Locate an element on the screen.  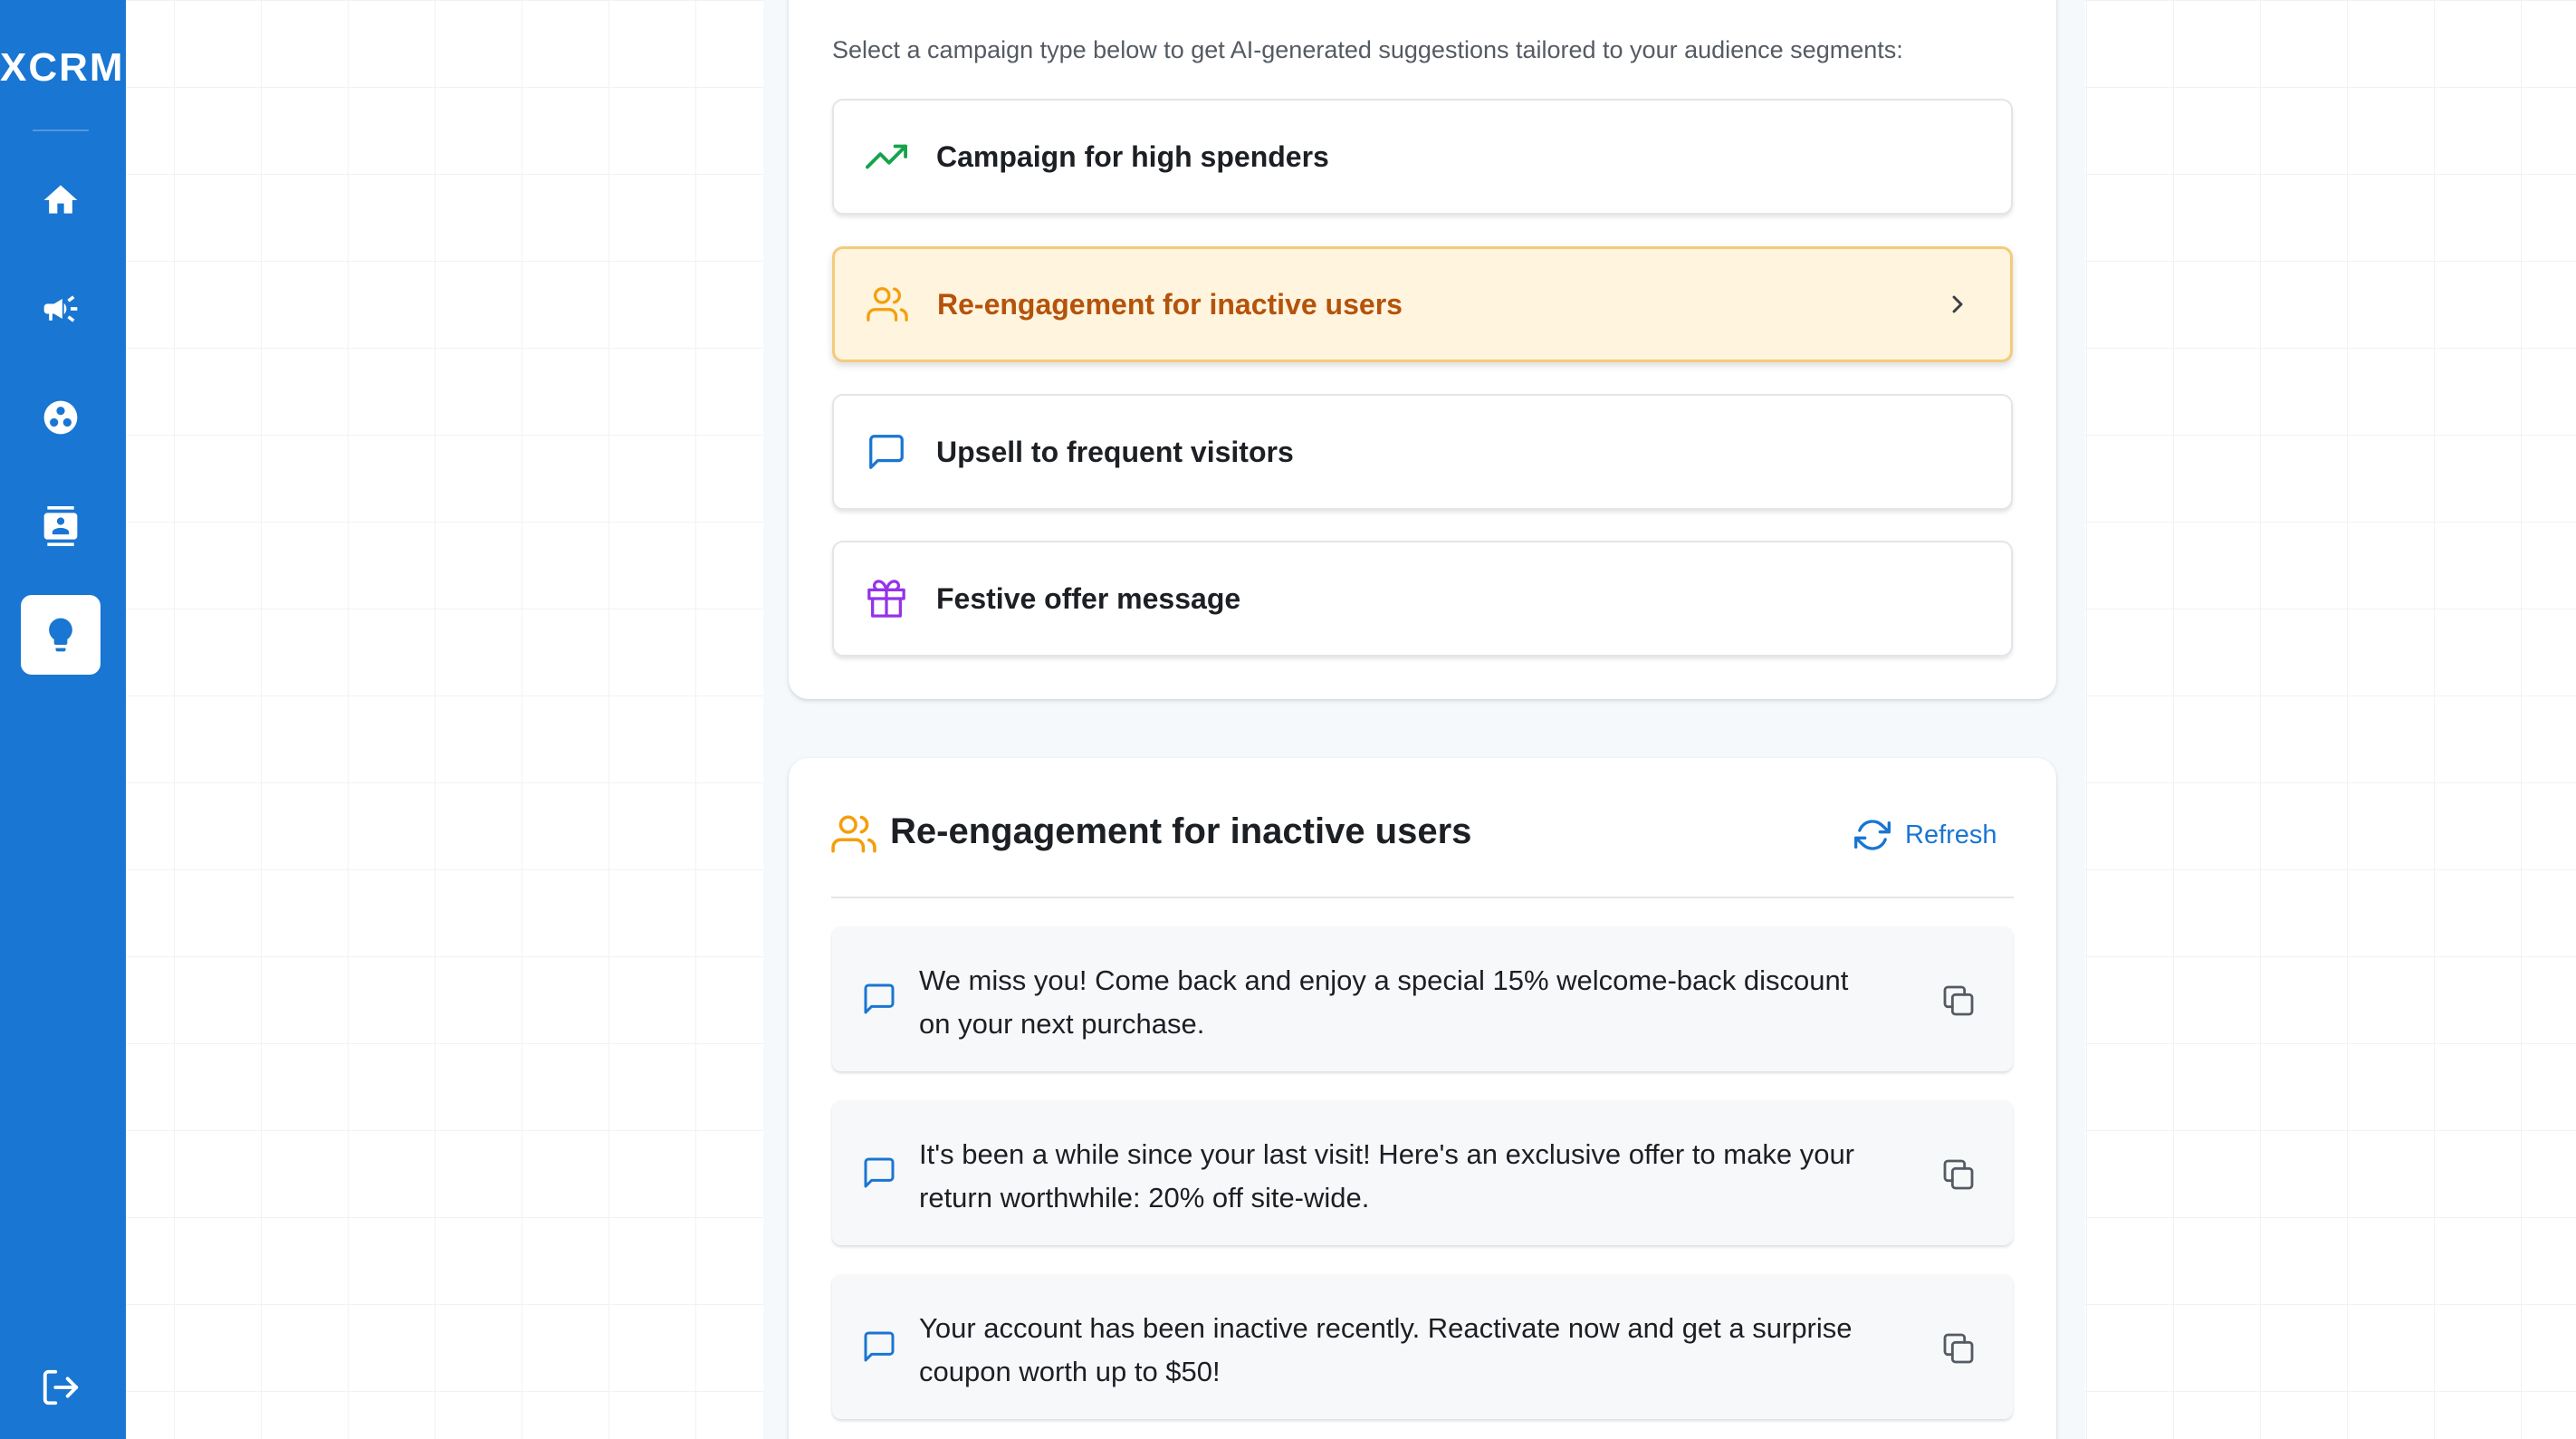
sidebar-item-segments is located at coordinates (61, 417).